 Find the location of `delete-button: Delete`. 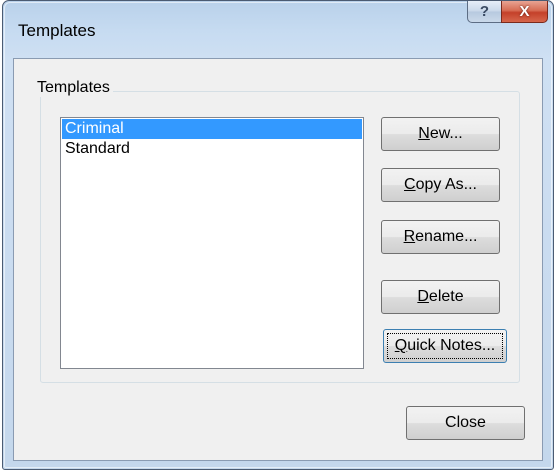

delete-button: Delete is located at coordinates (440, 297).